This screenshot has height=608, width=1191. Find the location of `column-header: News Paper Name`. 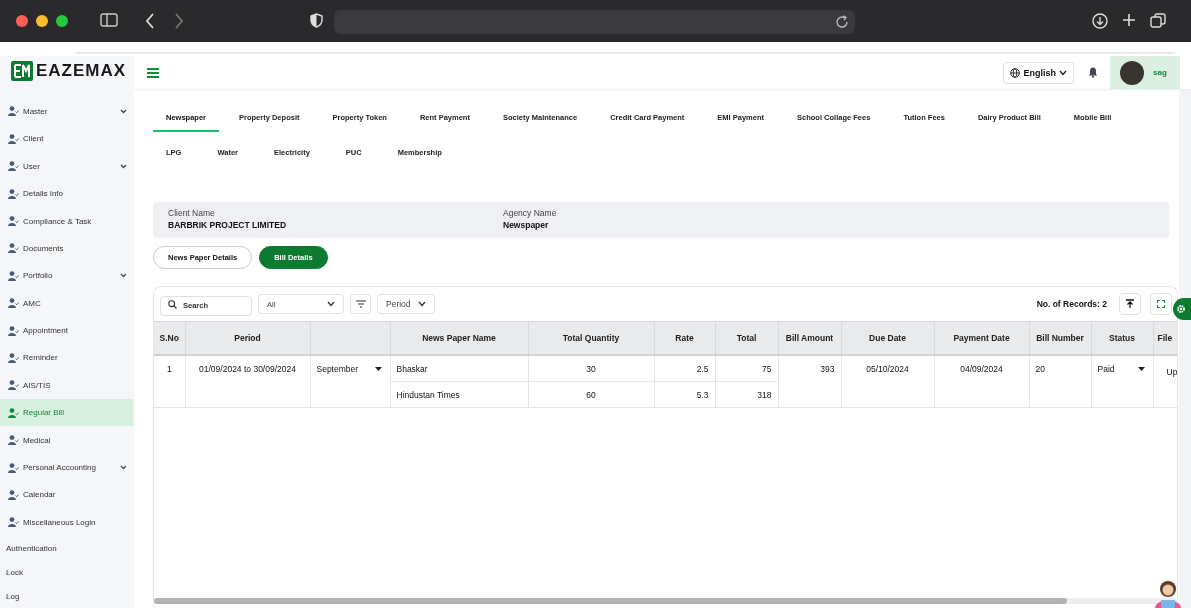

column-header: News Paper Name is located at coordinates (459, 338).